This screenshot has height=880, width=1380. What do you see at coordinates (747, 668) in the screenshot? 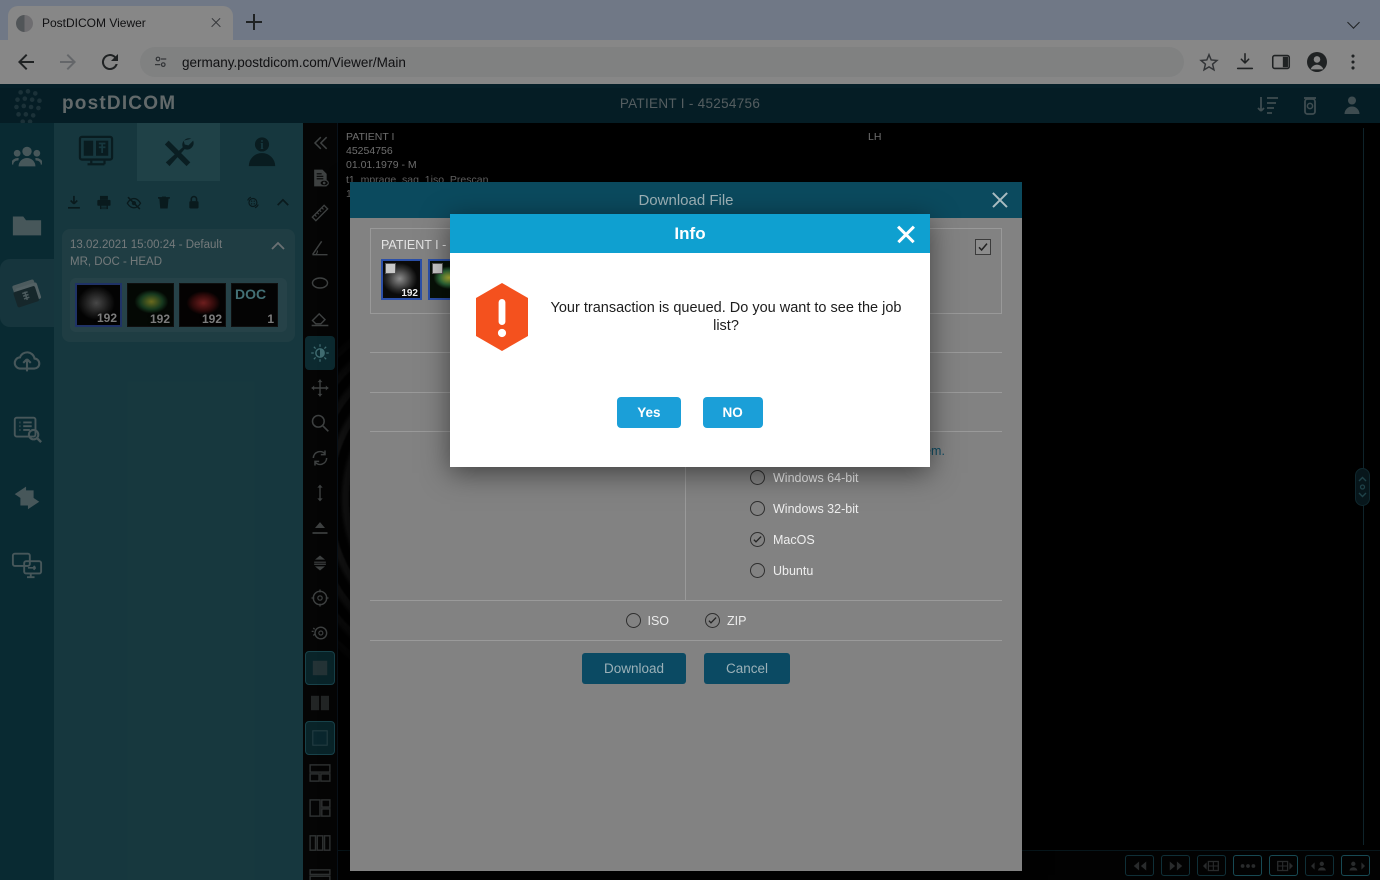
I see `cancel-button: Cancel` at bounding box center [747, 668].